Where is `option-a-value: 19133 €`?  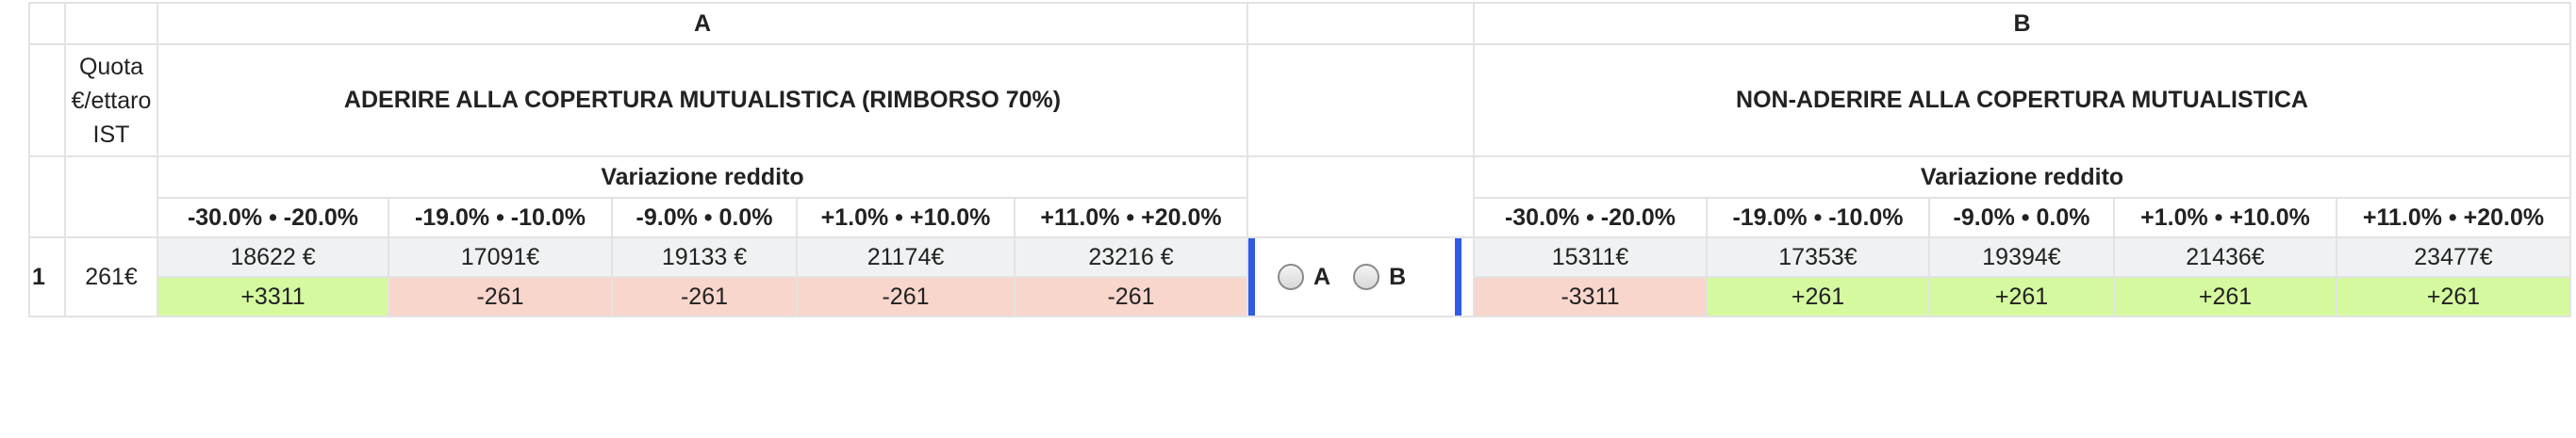 option-a-value: 19133 € is located at coordinates (704, 257).